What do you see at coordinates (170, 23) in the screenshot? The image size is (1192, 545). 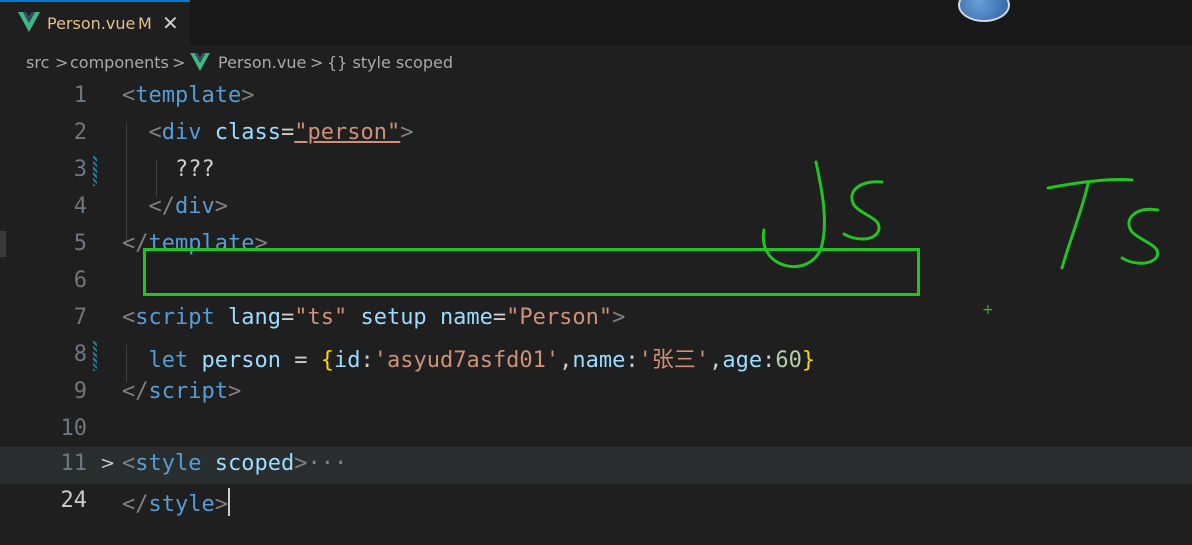 I see `close-icon: ✕` at bounding box center [170, 23].